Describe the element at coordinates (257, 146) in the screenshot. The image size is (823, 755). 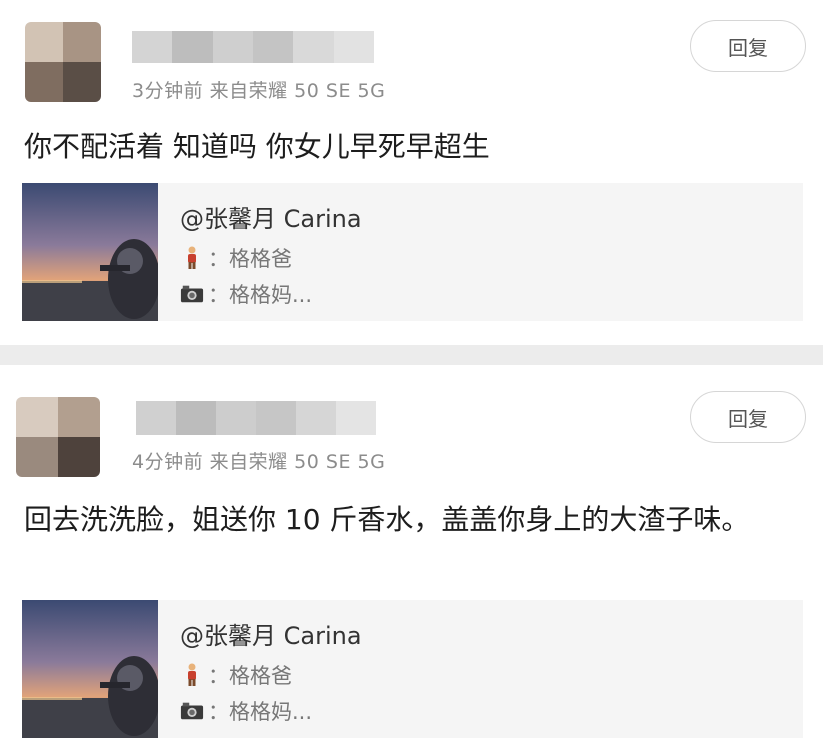
I see `comment-text: 你不配活着 知道吗 你女儿早死早超生` at that location.